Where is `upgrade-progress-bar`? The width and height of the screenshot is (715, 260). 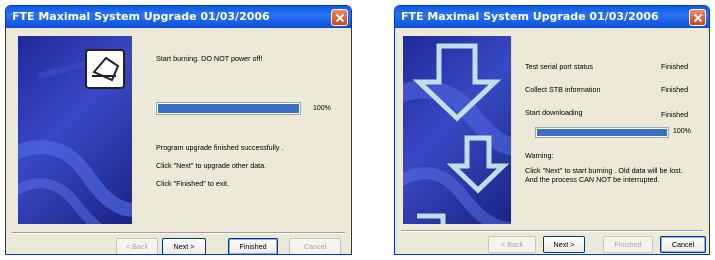 upgrade-progress-bar is located at coordinates (228, 108).